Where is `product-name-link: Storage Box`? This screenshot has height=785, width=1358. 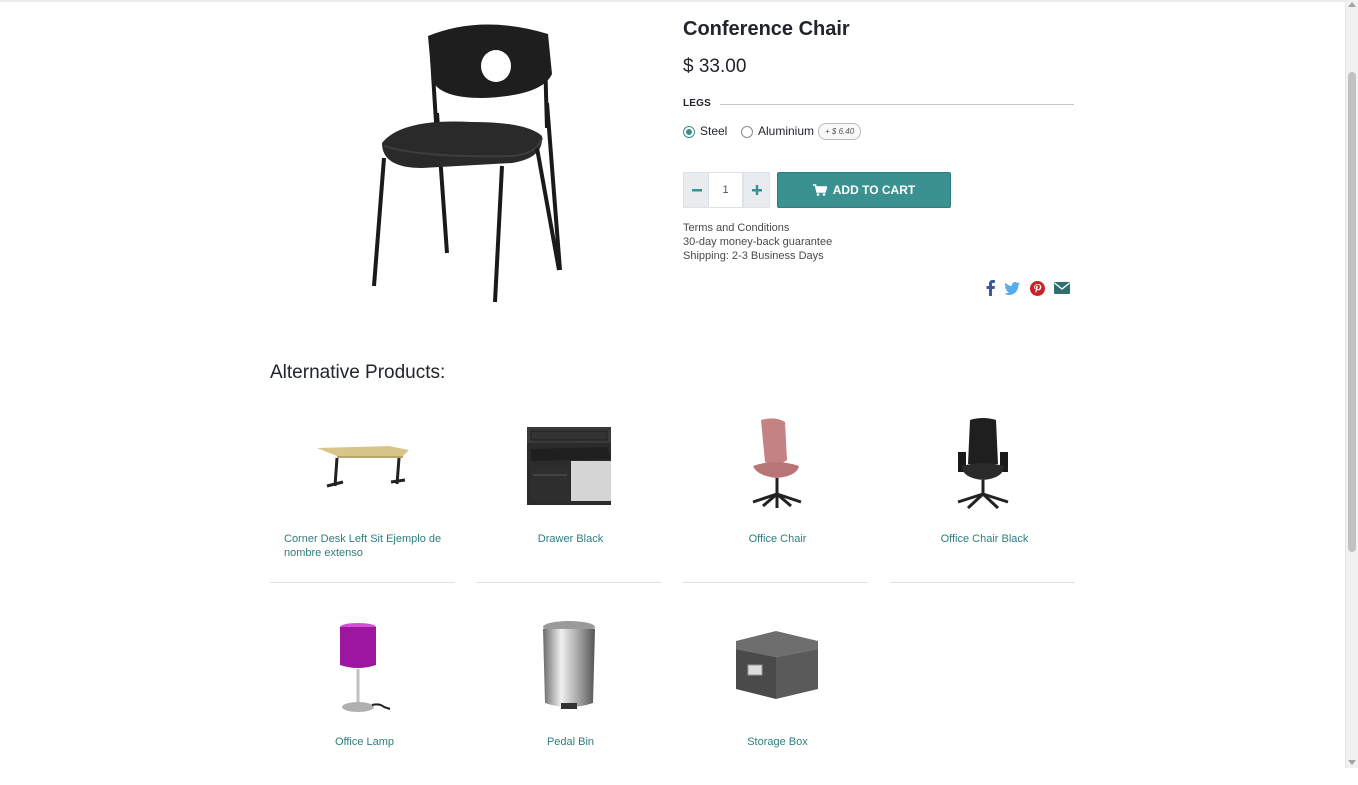 product-name-link: Storage Box is located at coordinates (777, 742).